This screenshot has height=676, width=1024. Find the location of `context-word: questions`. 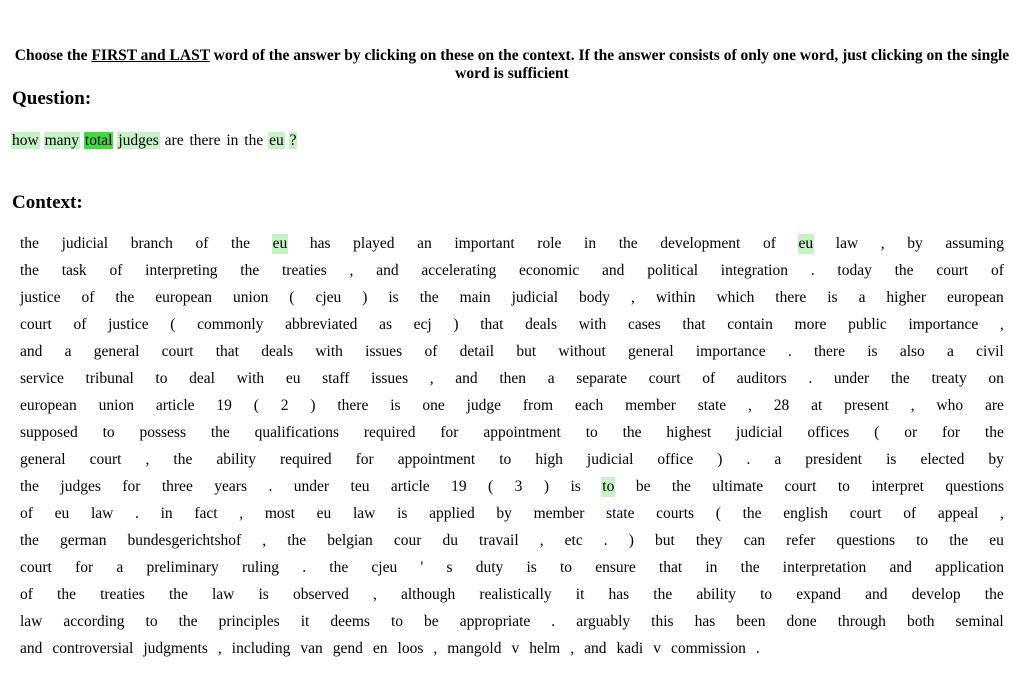

context-word: questions is located at coordinates (865, 541).